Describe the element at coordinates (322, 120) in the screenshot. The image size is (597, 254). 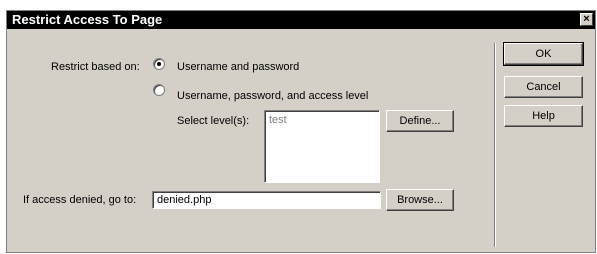
I see `list-item: test` at that location.